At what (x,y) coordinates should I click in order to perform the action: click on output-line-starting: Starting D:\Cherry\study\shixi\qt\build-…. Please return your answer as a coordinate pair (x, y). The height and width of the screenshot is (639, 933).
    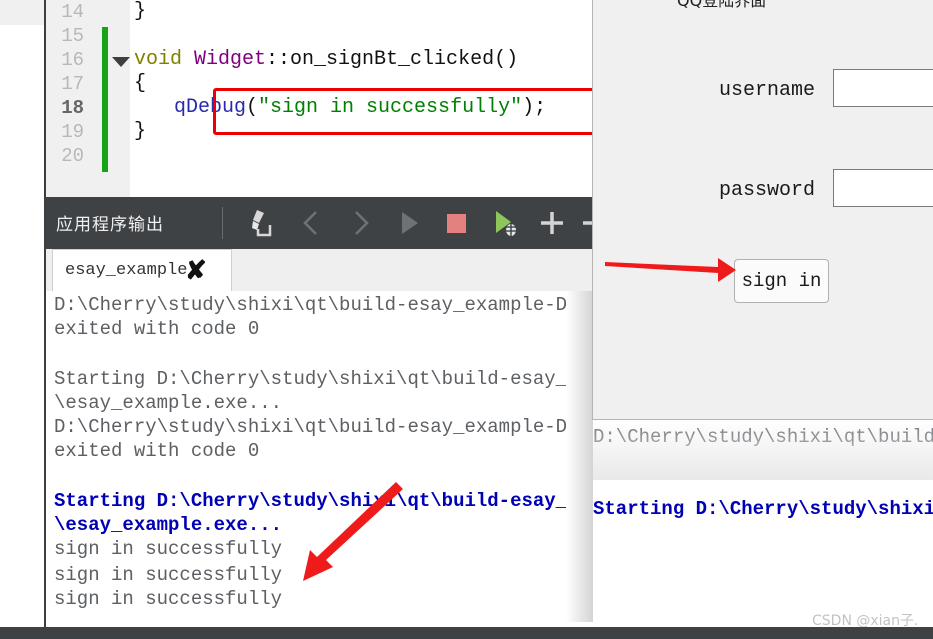
    Looking at the image, I should click on (323, 501).